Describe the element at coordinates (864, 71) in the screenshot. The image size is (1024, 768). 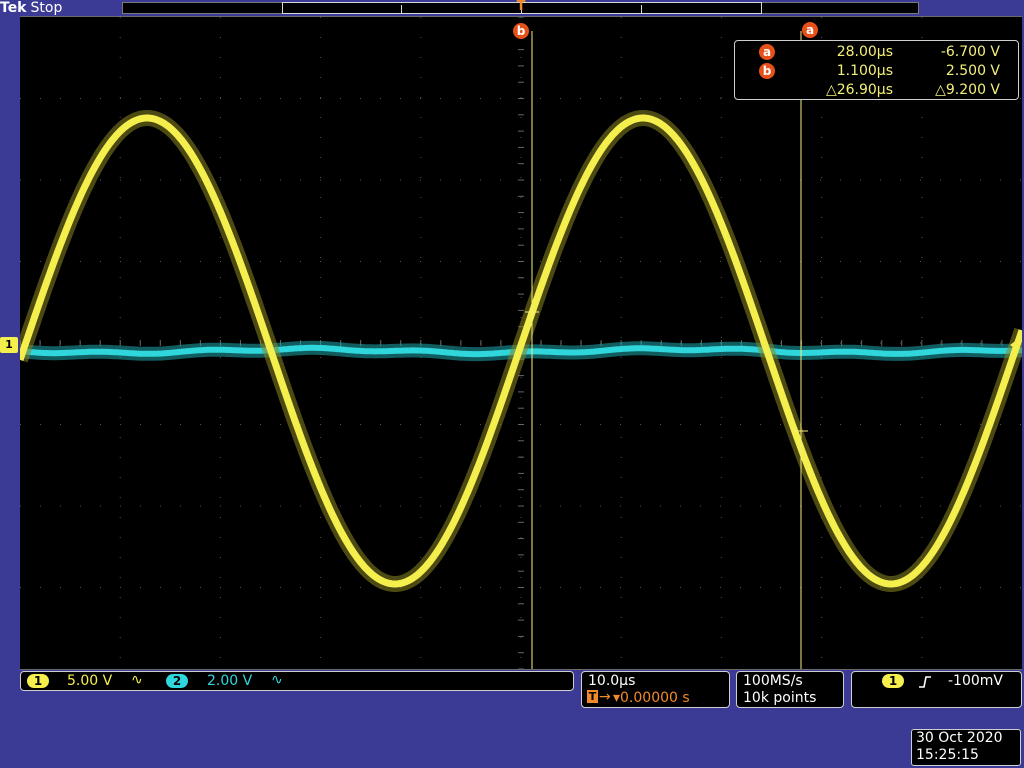
I see `cursor-b-time: 1.100µs` at that location.